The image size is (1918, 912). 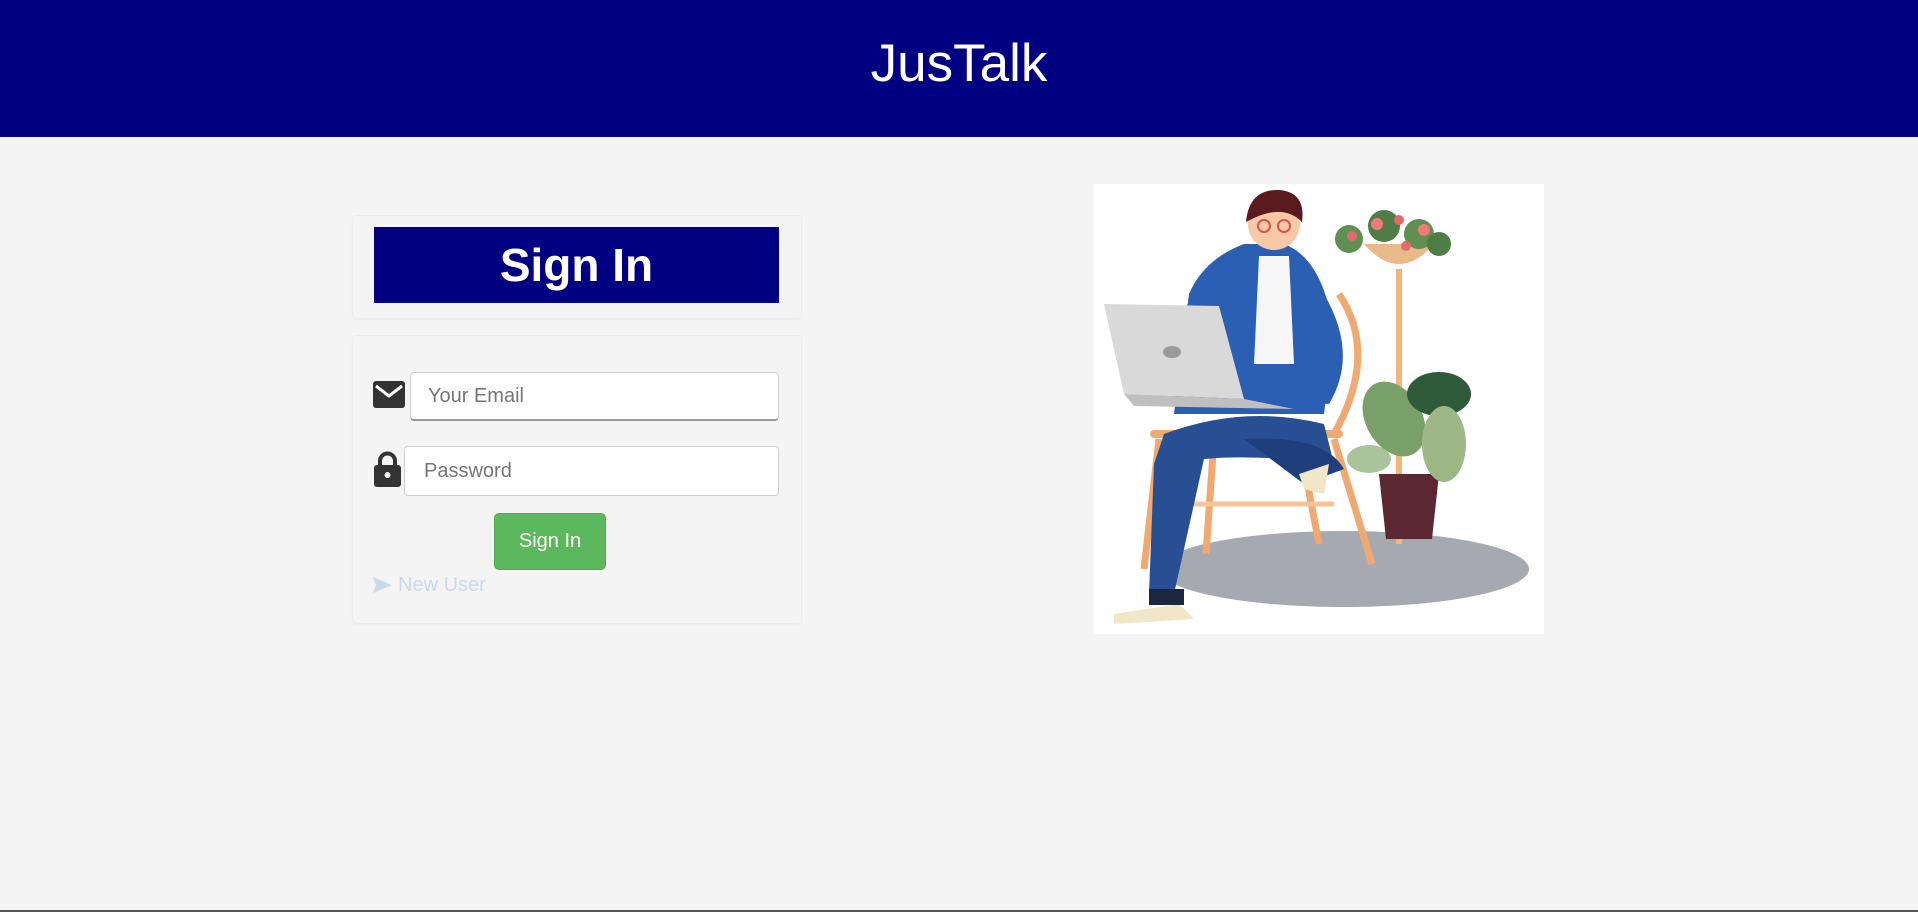 I want to click on app-title: JusTalk, so click(x=959, y=63).